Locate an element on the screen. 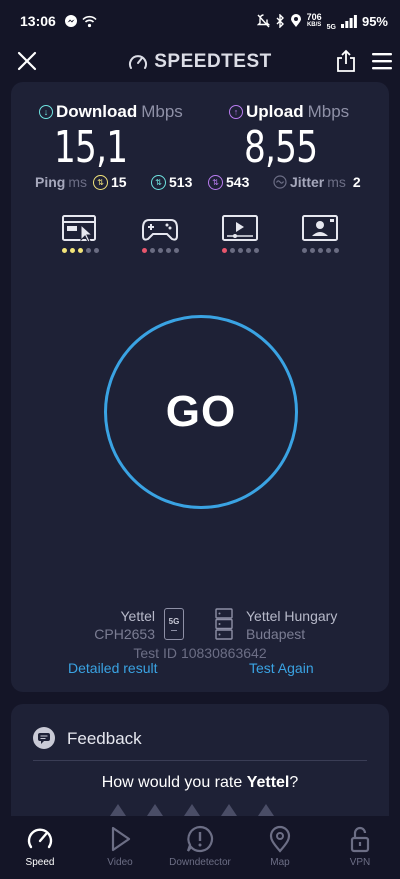 This screenshot has width=400, height=879. download-label: Download is located at coordinates (97, 111).